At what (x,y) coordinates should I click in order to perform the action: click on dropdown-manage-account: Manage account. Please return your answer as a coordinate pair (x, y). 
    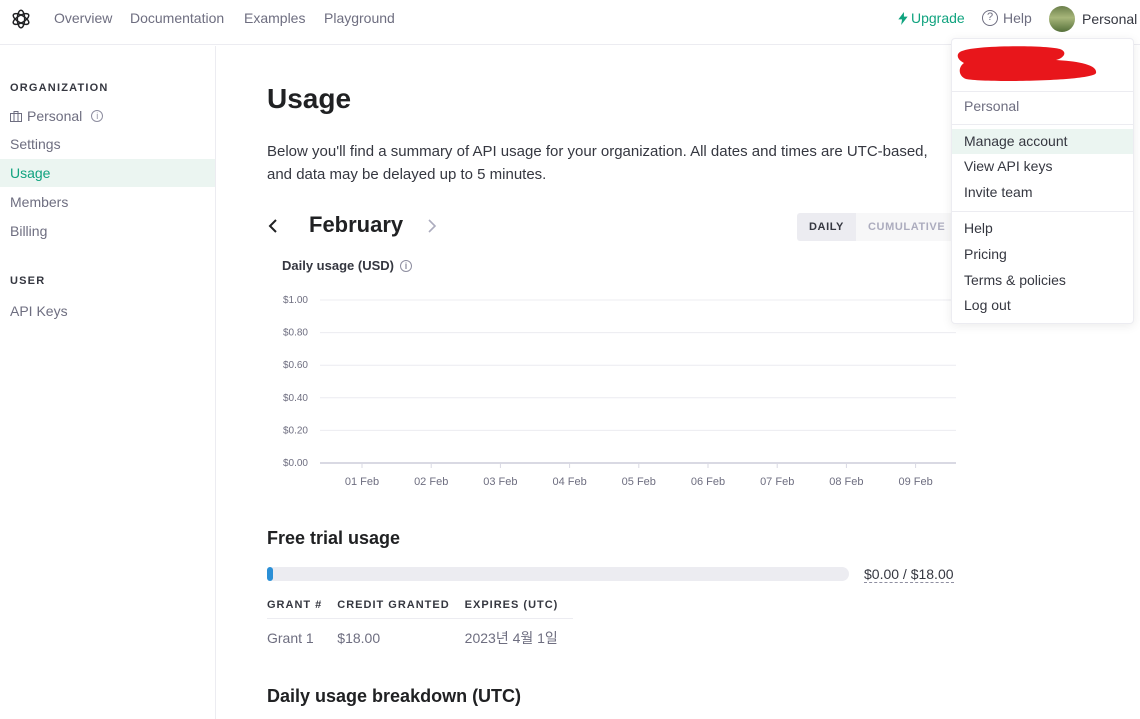
    Looking at the image, I should click on (1042, 141).